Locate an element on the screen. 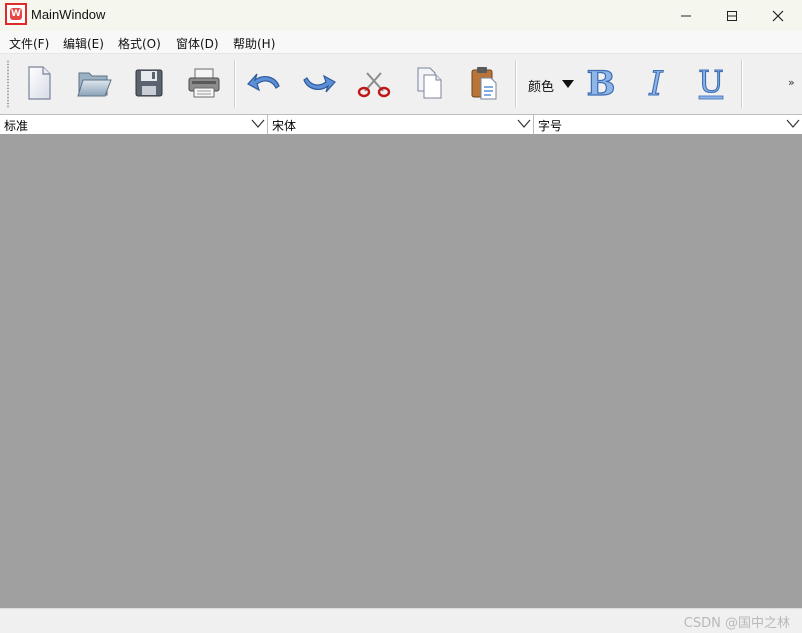  toolbar-overflow-button: » is located at coordinates (791, 82).